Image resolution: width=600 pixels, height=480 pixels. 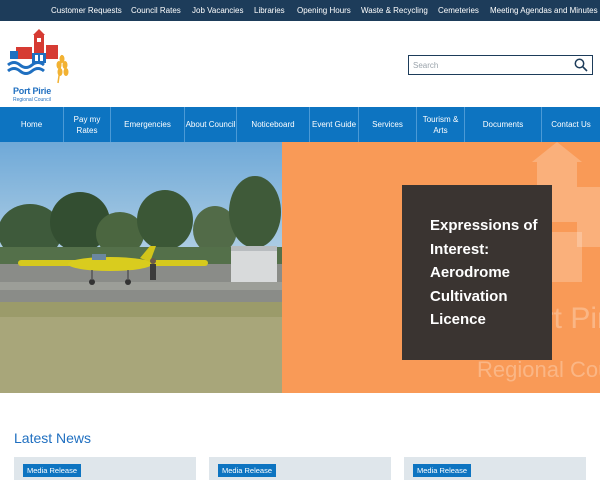 I want to click on link-opening-hours: Opening Hours, so click(x=324, y=10).